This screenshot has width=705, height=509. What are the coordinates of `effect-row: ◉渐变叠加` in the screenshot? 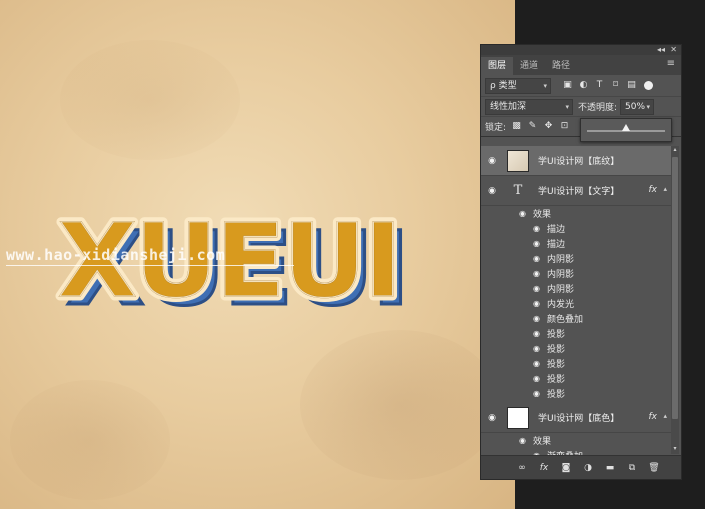 It's located at (576, 451).